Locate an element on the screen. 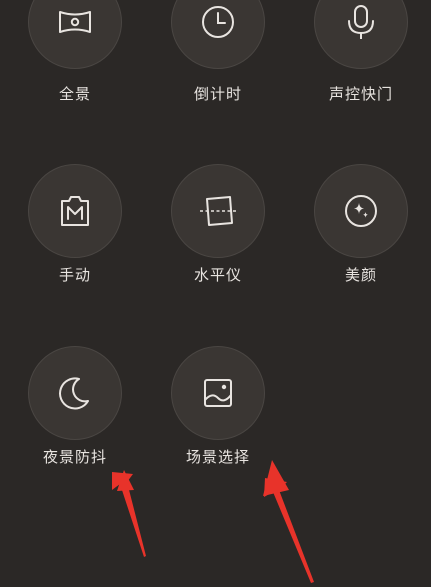 This screenshot has width=431, height=587. mode-manual-button is located at coordinates (75, 211).